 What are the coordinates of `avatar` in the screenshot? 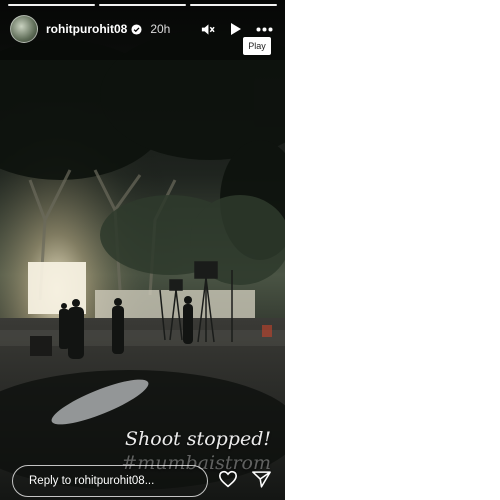 It's located at (24, 29).